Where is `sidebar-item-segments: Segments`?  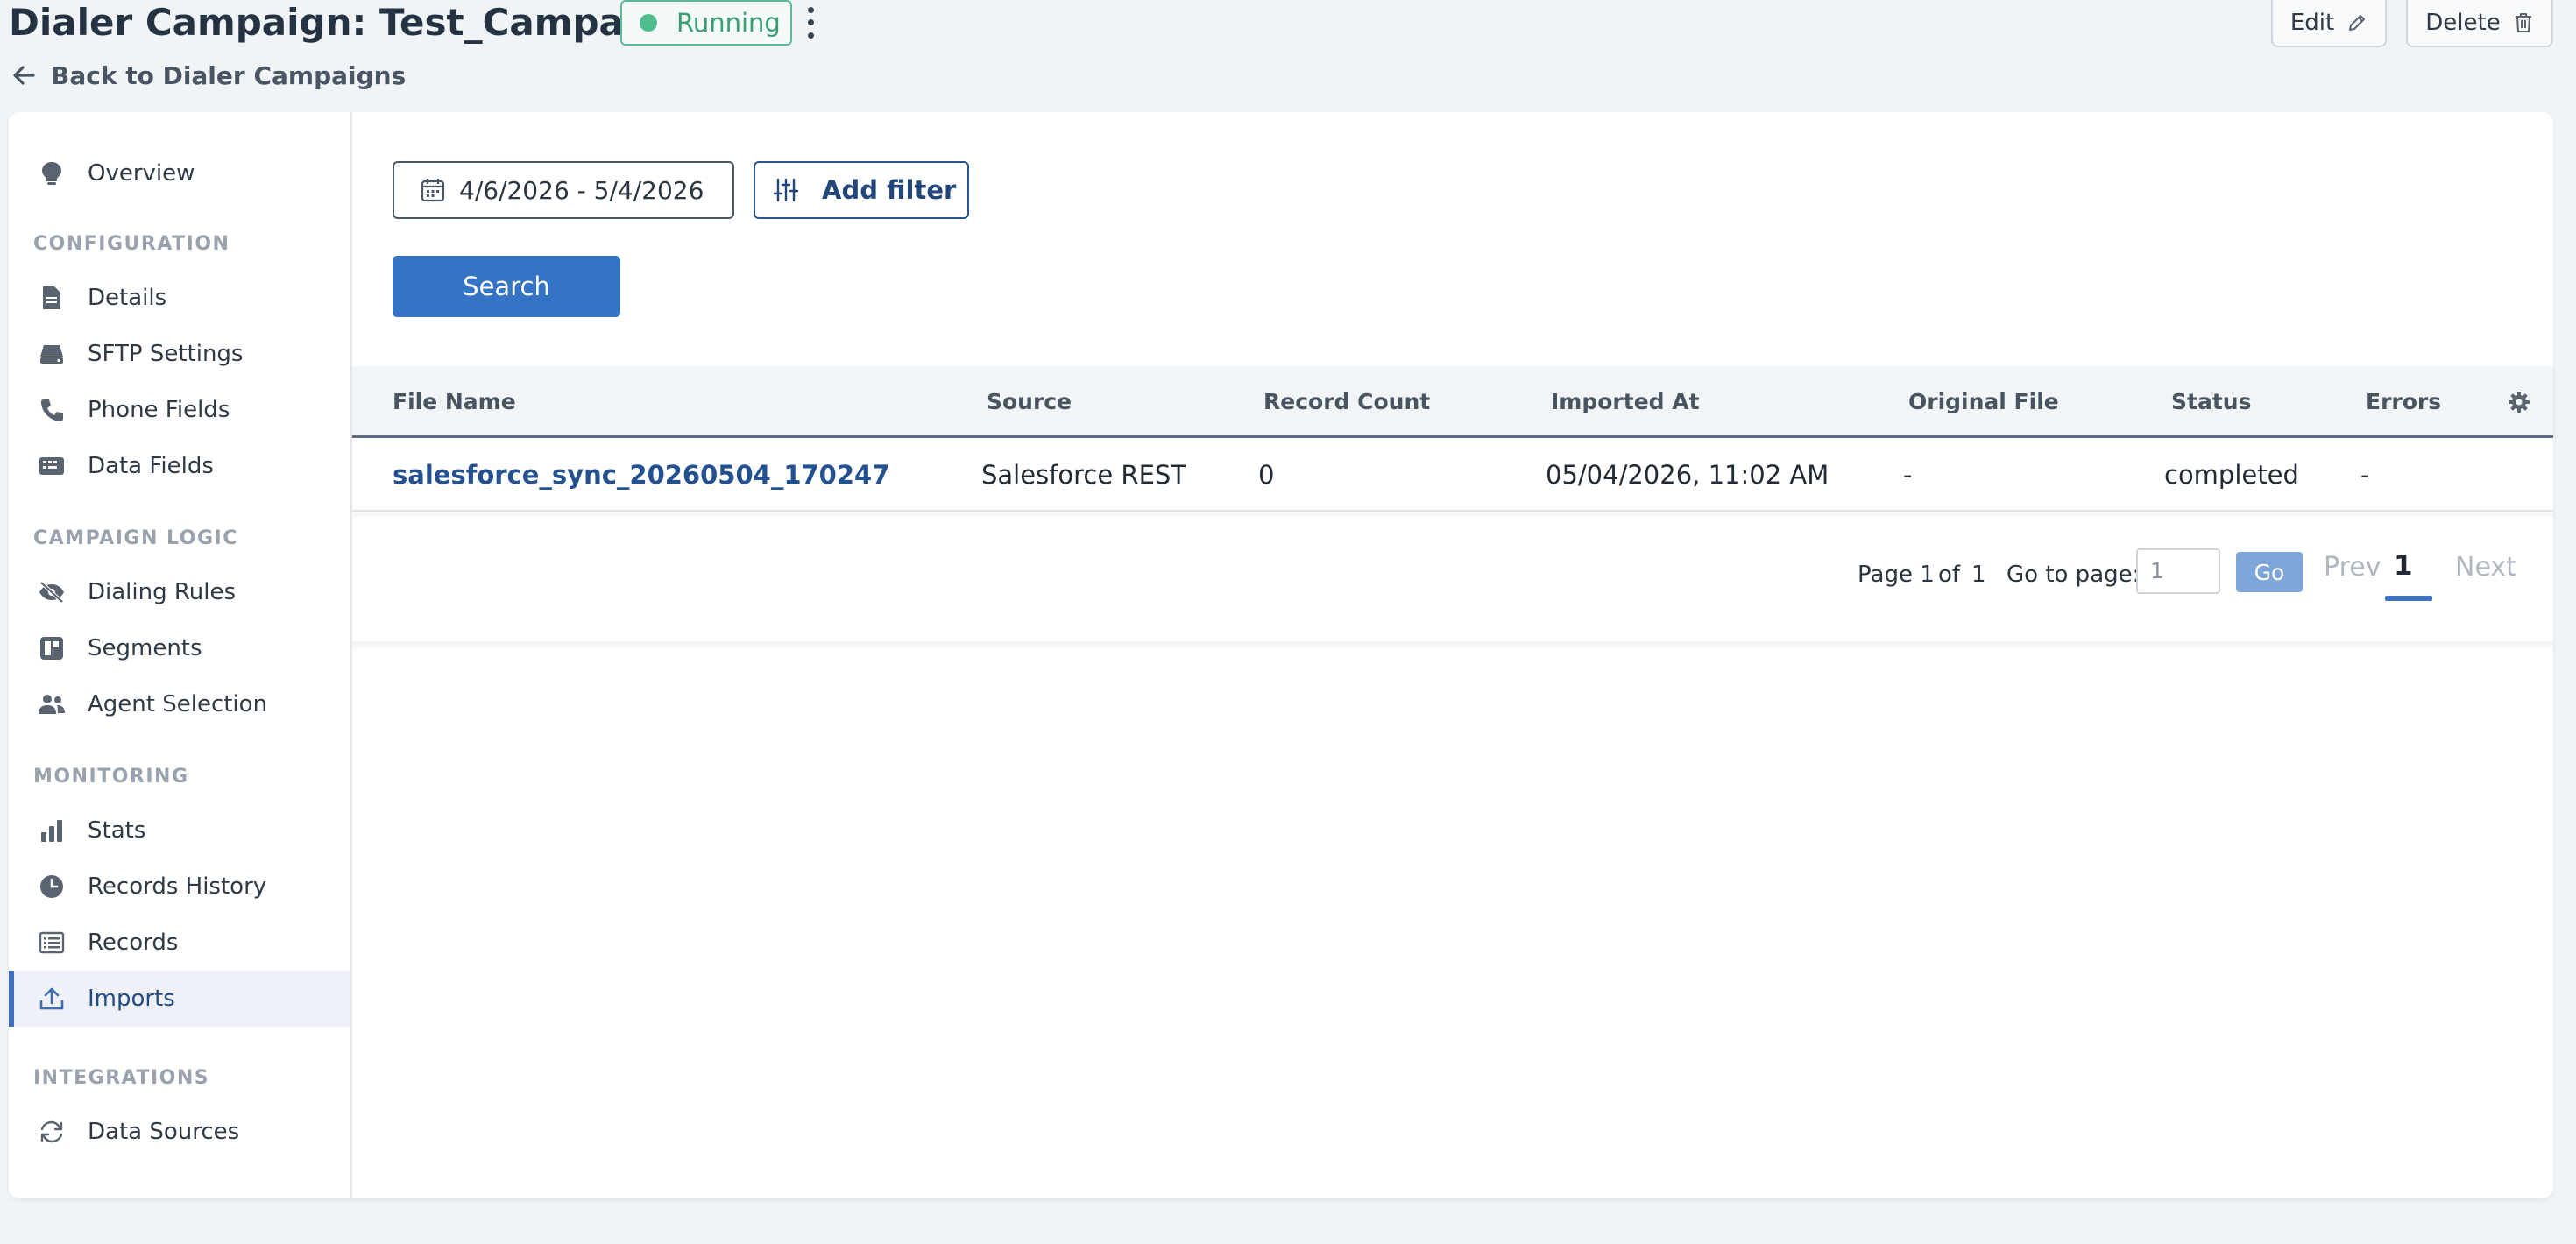 sidebar-item-segments: Segments is located at coordinates (179, 648).